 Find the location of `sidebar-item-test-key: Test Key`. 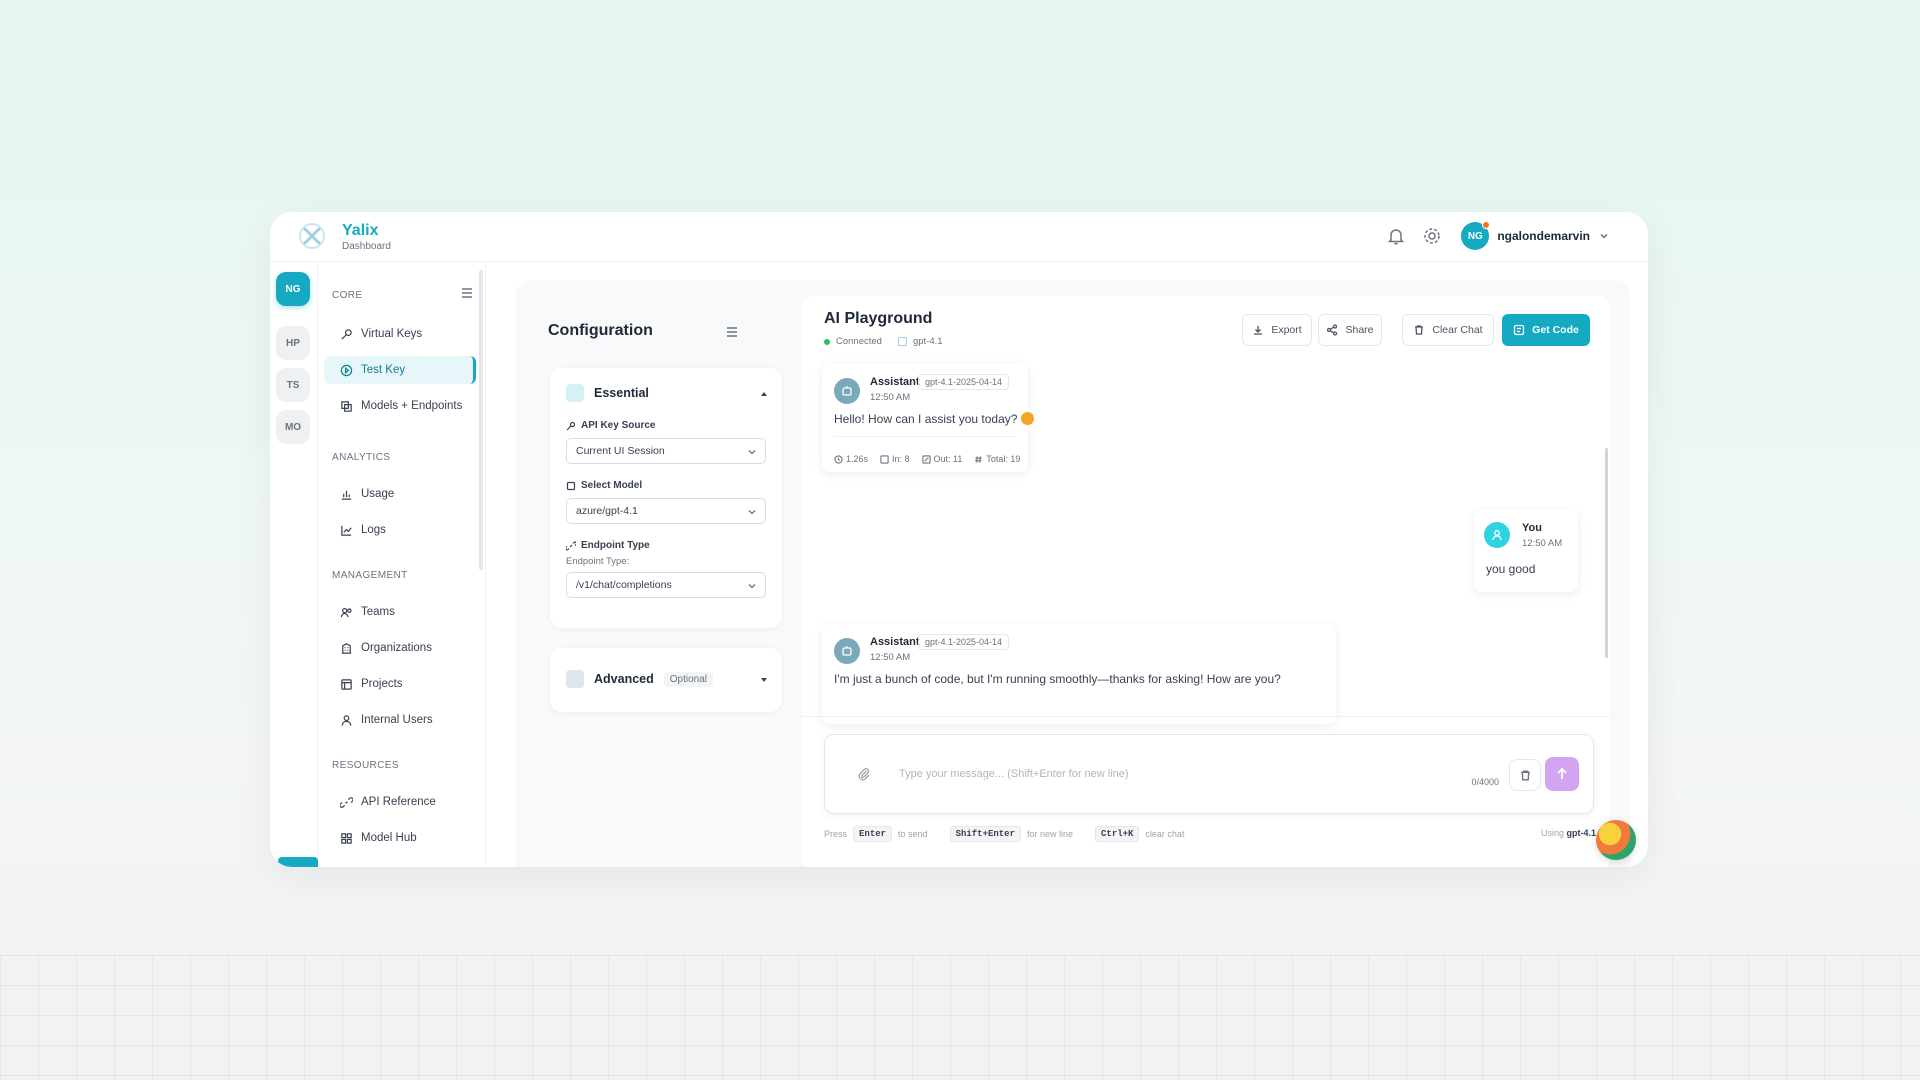

sidebar-item-test-key: Test Key is located at coordinates (400, 370).